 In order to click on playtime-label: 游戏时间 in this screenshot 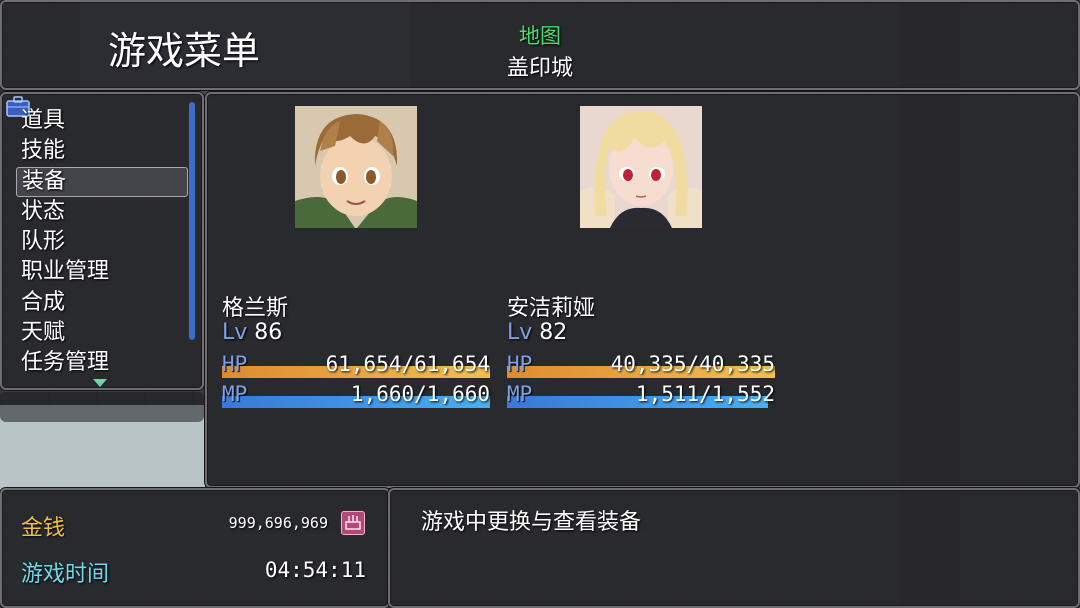, I will do `click(65, 574)`.